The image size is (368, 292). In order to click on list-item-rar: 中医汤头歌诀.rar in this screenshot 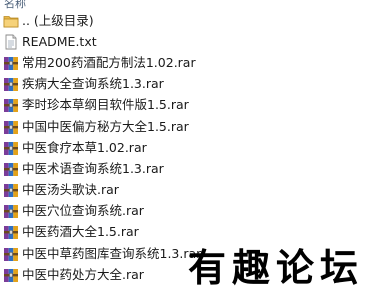, I will do `click(184, 190)`.